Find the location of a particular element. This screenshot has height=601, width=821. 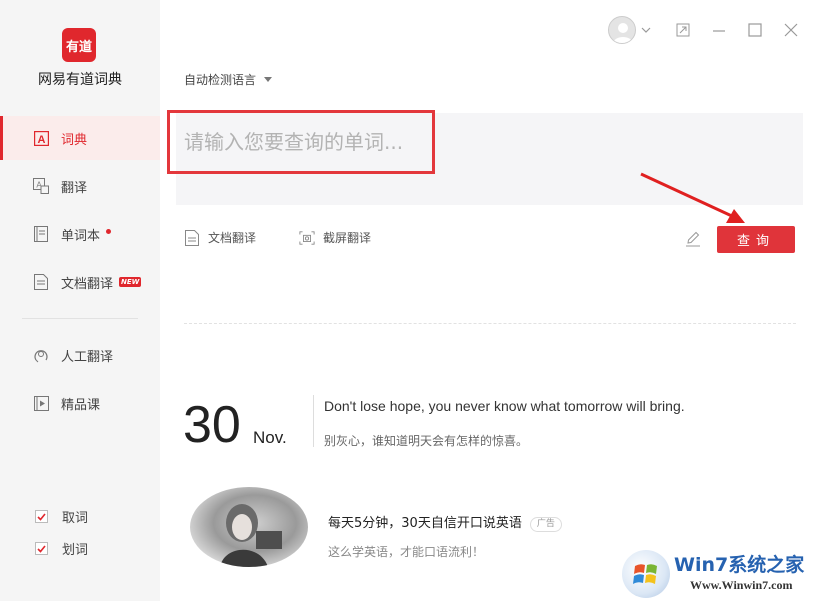

search-input is located at coordinates (301, 142).